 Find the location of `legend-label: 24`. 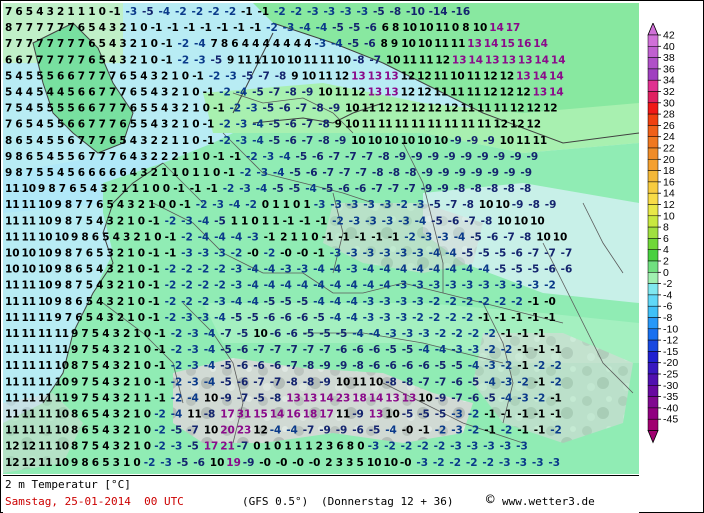

legend-label: 24 is located at coordinates (669, 137).